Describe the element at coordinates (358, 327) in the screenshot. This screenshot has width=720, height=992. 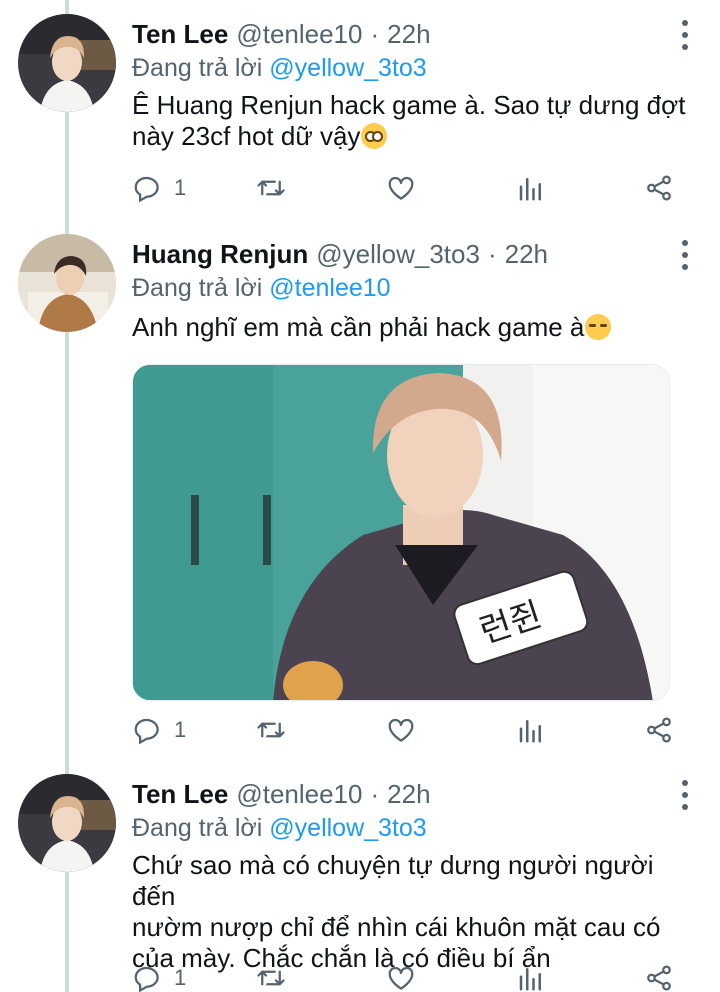
I see `tweet-text-content: Anh nghĩ em mà cần phải hack game à` at that location.